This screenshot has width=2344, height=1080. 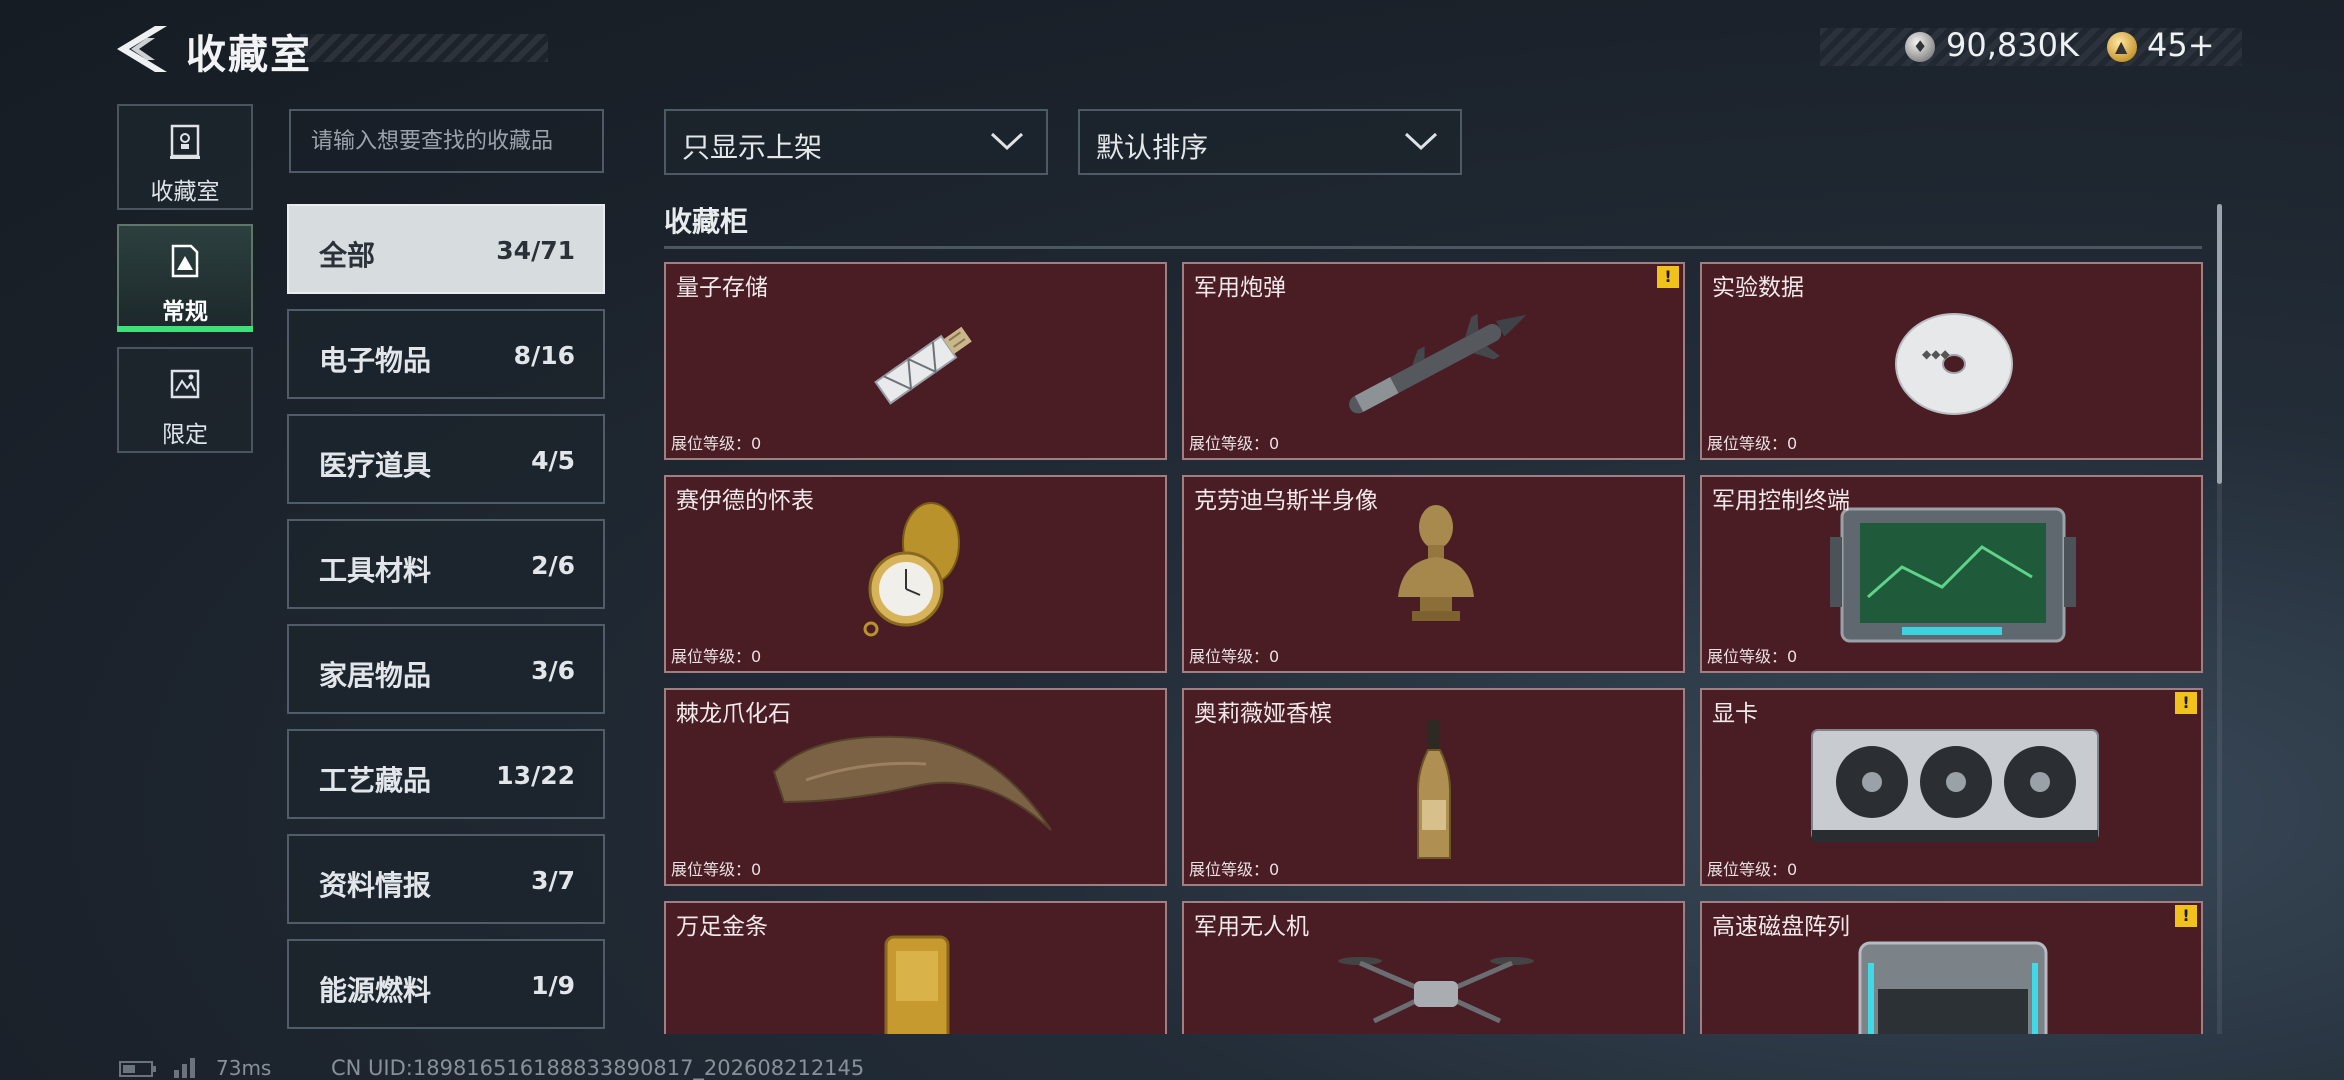 I want to click on sort-dropdown: 默认排序, so click(x=1270, y=142).